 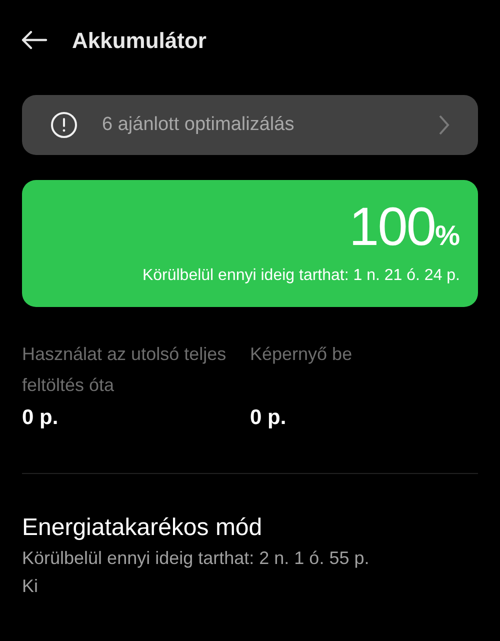 What do you see at coordinates (301, 276) in the screenshot?
I see `battery-estimate: Körülbelül ennyi ideig tarthat: 1 n. 21 ó. 24 p.` at bounding box center [301, 276].